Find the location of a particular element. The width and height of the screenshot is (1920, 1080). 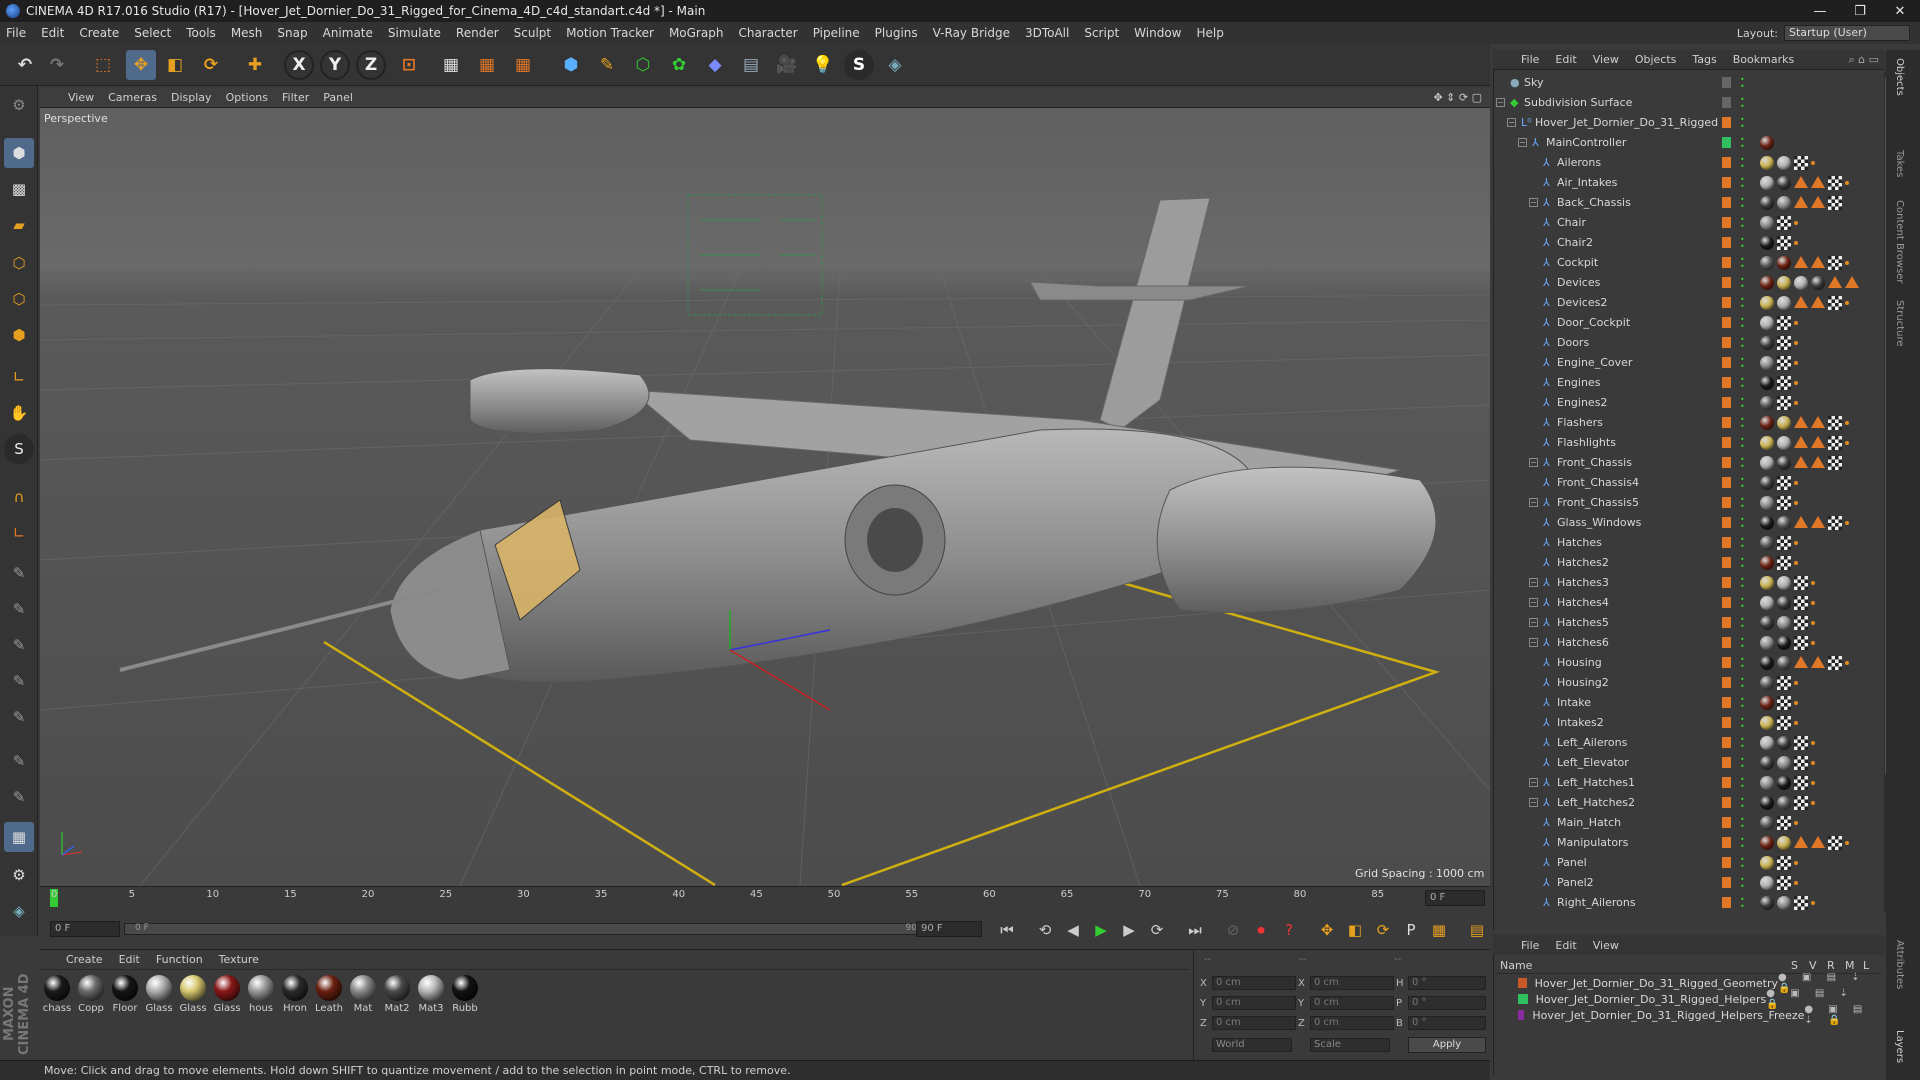

rotate-tool-icon: ⟳ is located at coordinates (211, 65).